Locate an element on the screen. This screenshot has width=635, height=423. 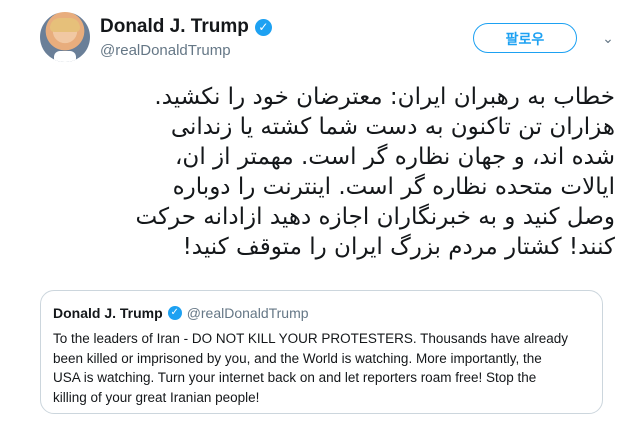
chevron-down-icon: ⌄ is located at coordinates (608, 38).